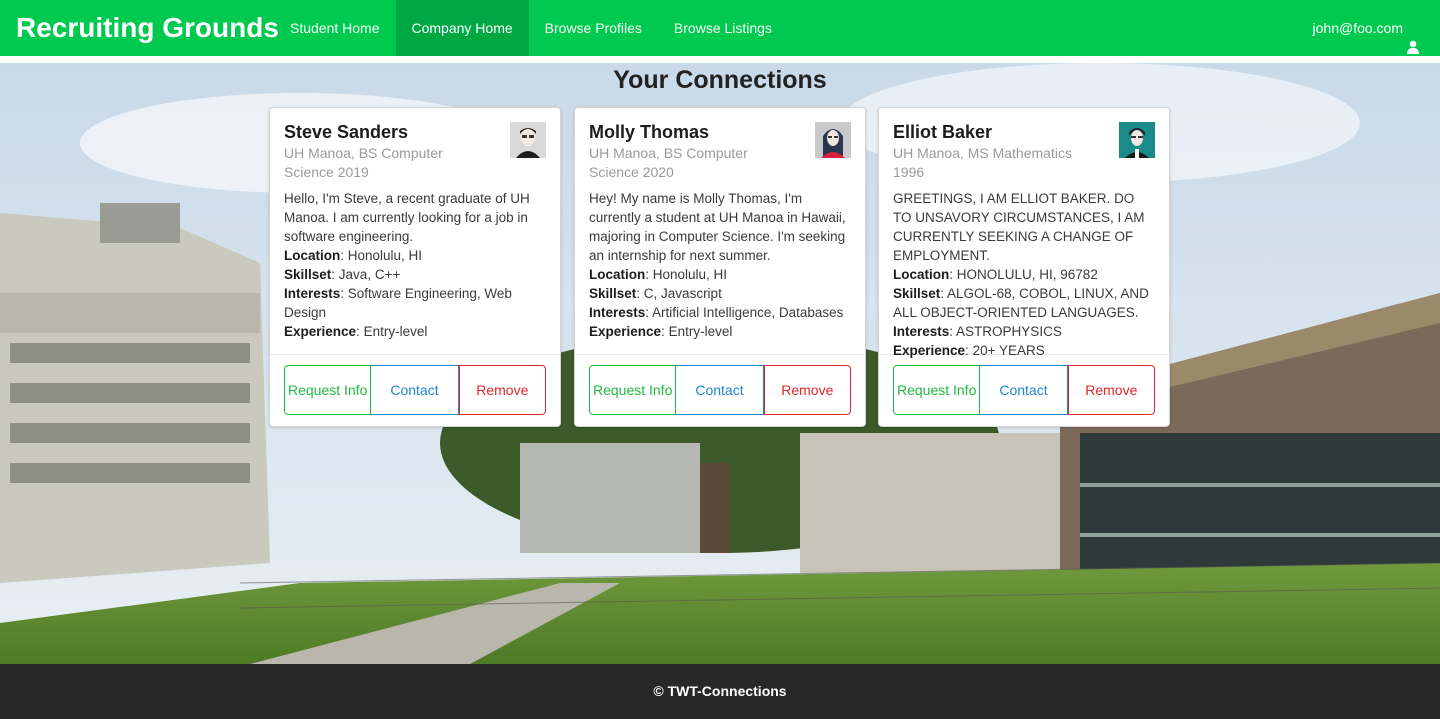  What do you see at coordinates (649, 132) in the screenshot?
I see `card-name: Molly Thomas` at bounding box center [649, 132].